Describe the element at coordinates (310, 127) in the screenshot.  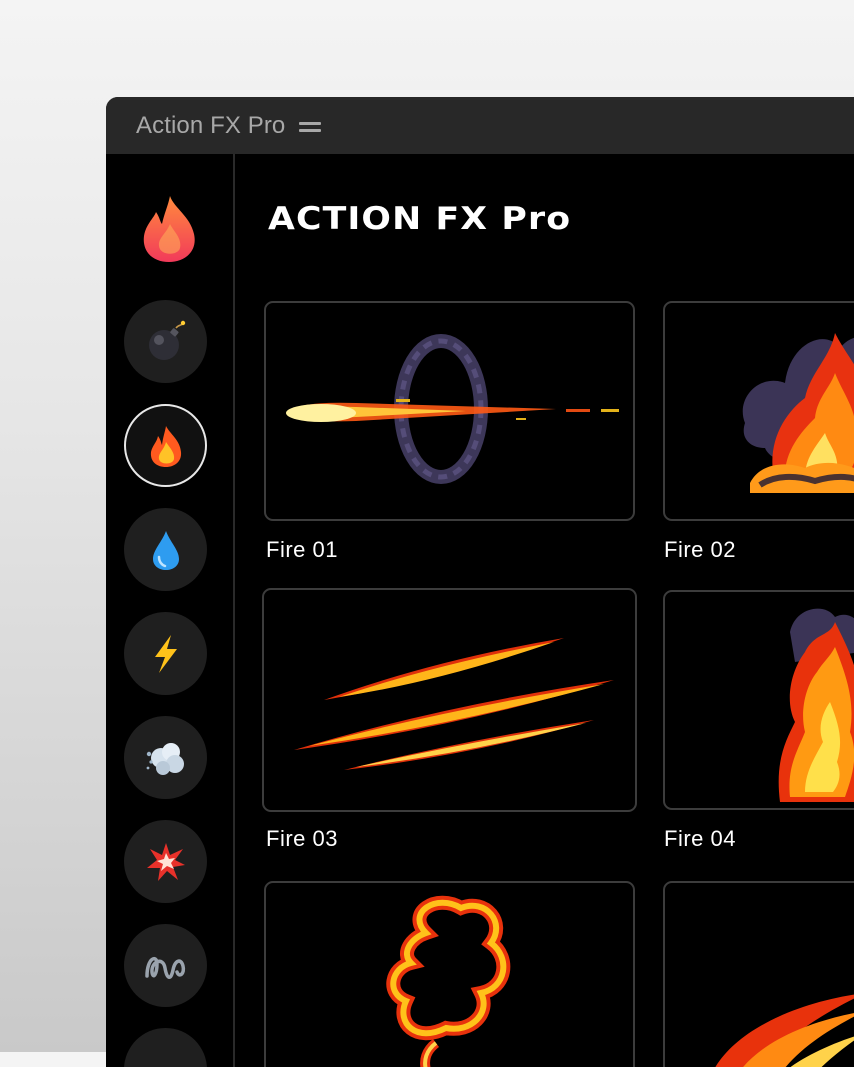
I see `hamburger-icon` at that location.